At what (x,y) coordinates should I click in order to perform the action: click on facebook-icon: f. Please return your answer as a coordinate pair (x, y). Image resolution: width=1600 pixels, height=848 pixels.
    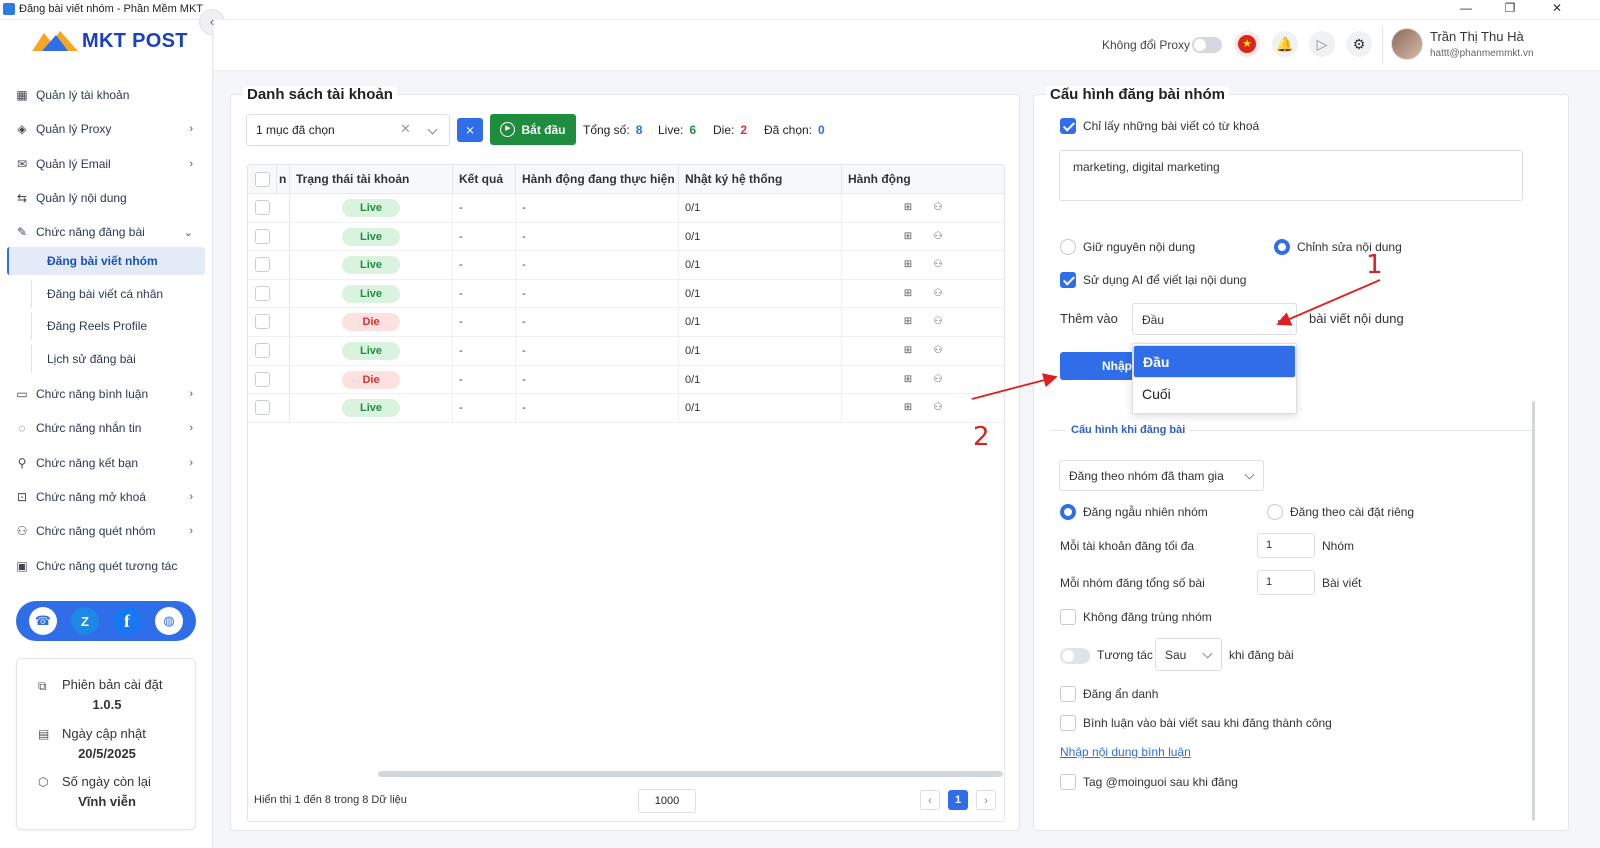
    Looking at the image, I should click on (127, 621).